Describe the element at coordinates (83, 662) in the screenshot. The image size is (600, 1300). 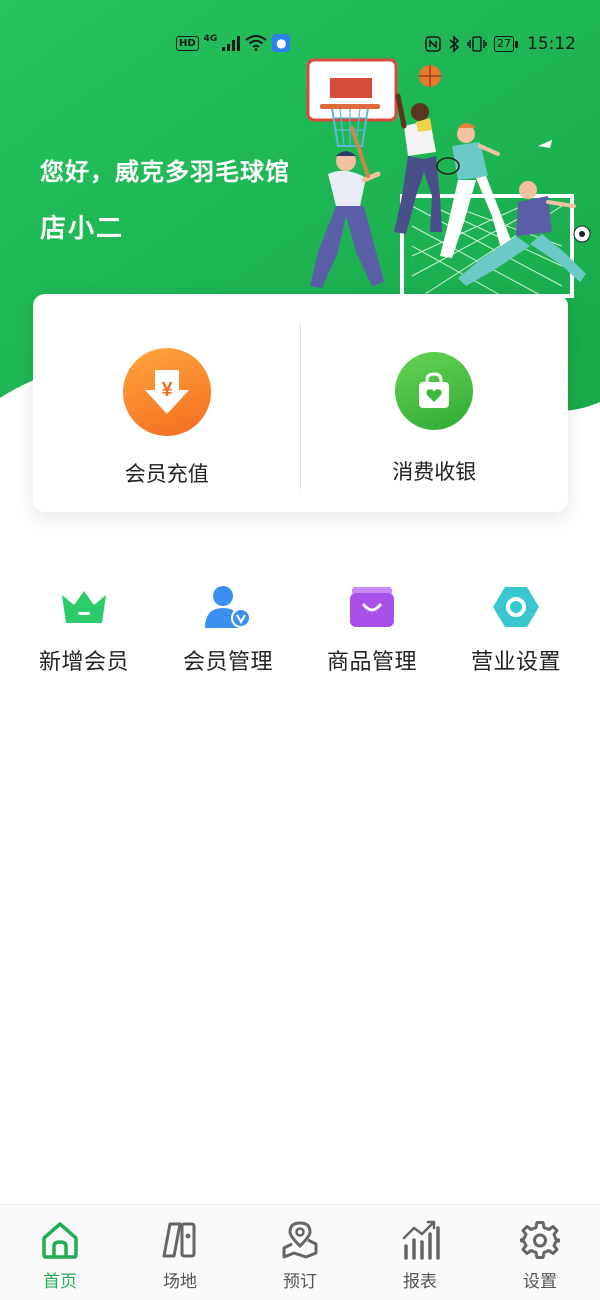
I see `add-member-label: 新增会员` at that location.